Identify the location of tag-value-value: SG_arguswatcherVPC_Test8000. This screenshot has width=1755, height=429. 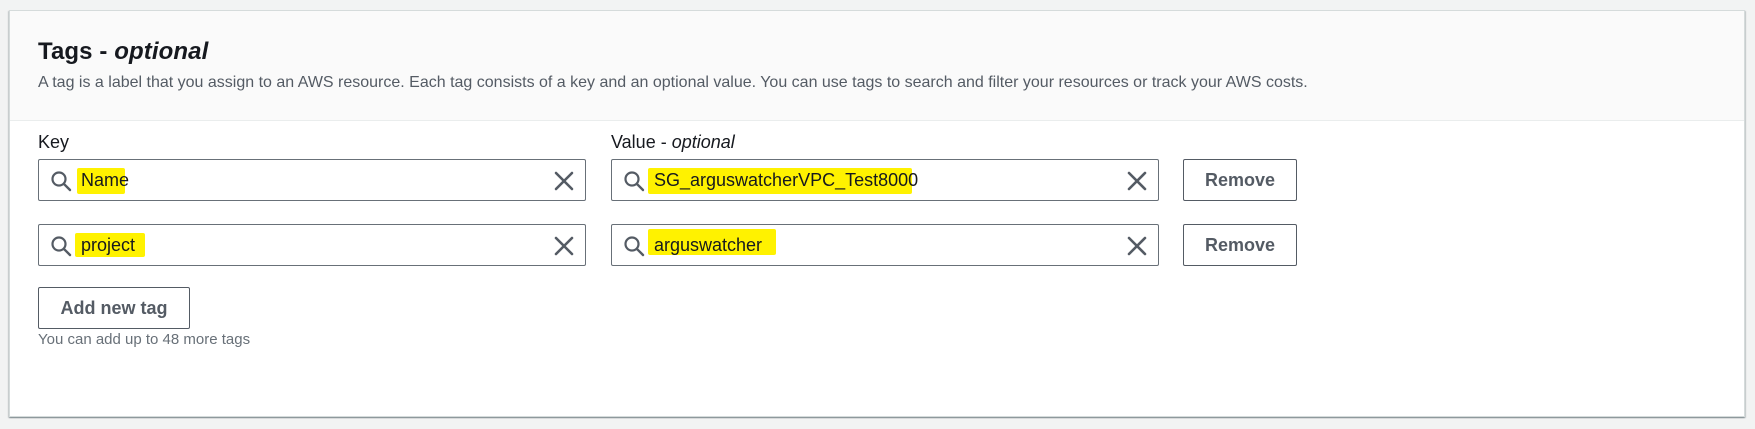
(786, 180).